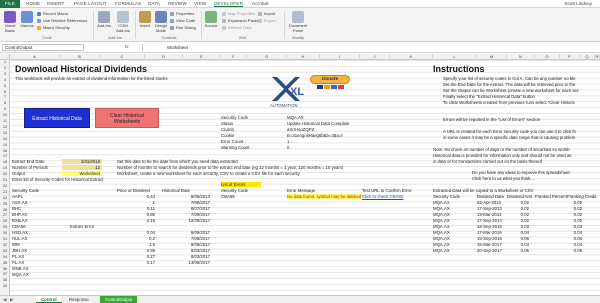 Image resolution: width=600 pixels, height=303 pixels. Describe the element at coordinates (154, 3) in the screenshot. I see `tab-data: DATA` at that location.